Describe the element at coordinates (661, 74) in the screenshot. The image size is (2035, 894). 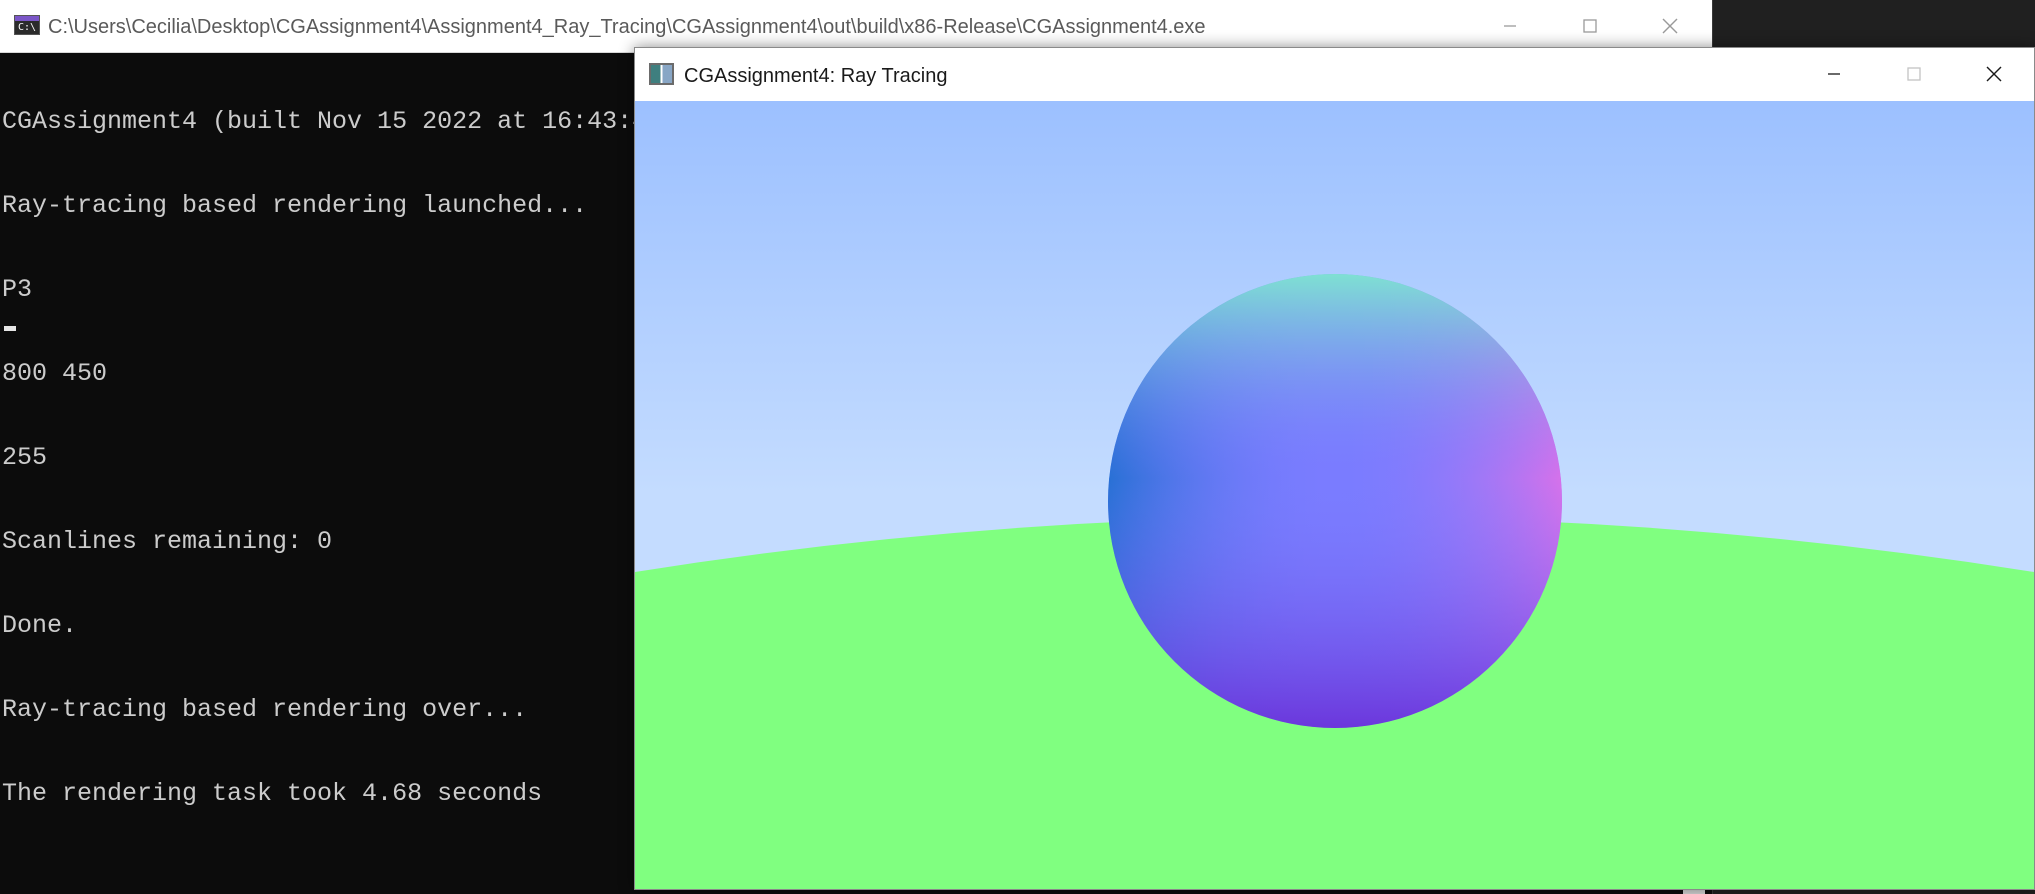
I see `window-app-icon` at that location.